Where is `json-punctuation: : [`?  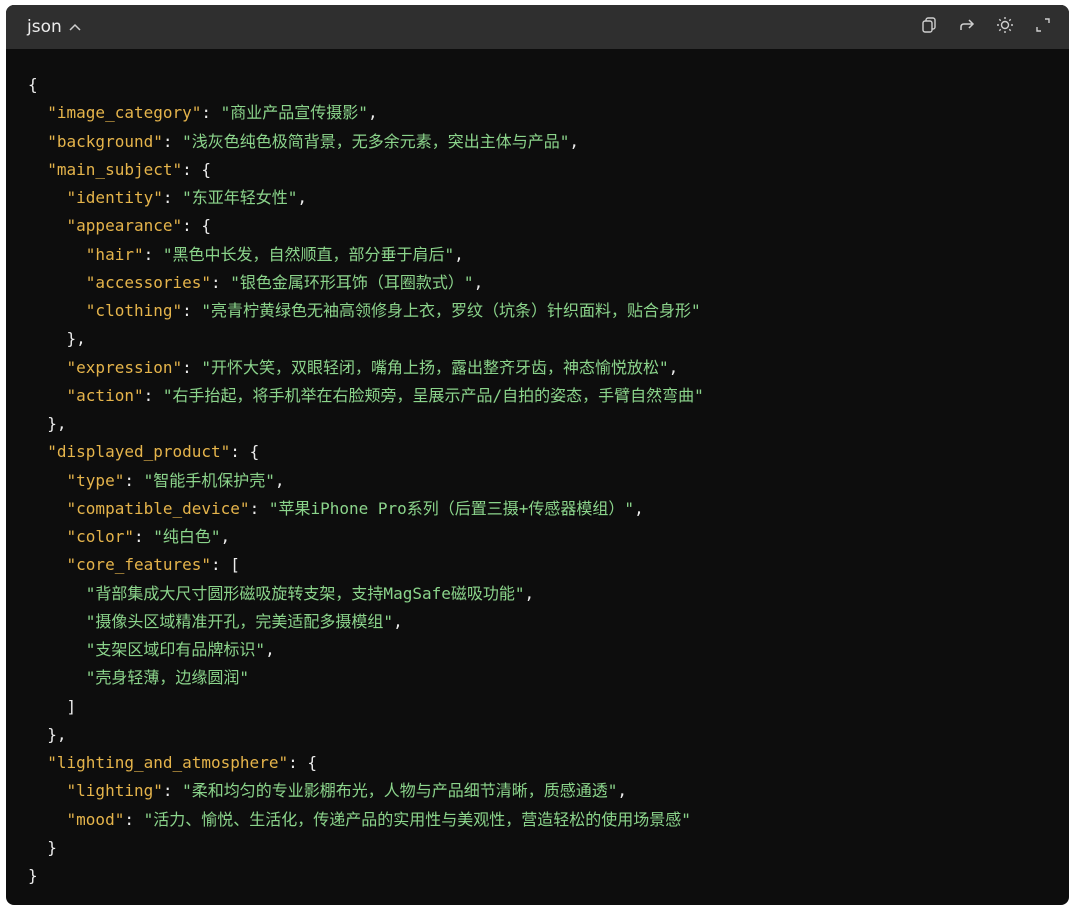
json-punctuation: : [ is located at coordinates (225, 565).